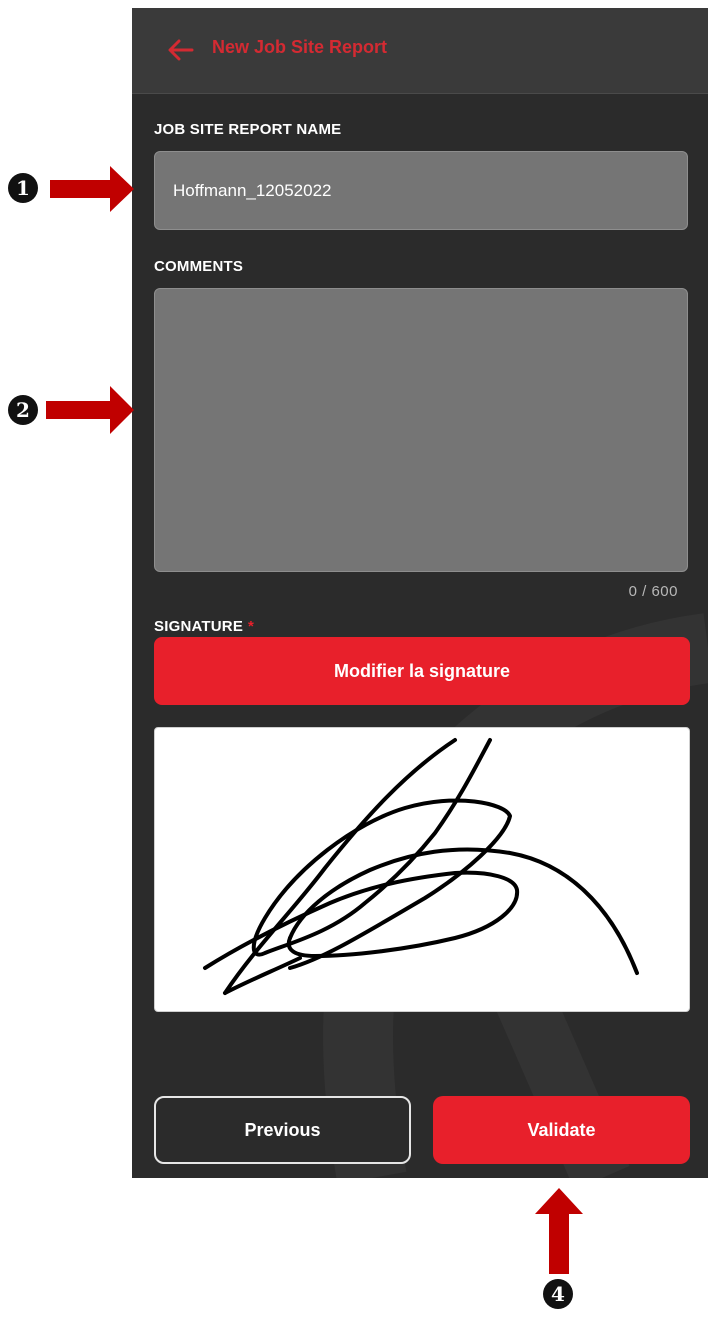 Image resolution: width=708 pixels, height=1319 pixels. Describe the element at coordinates (420, 51) in the screenshot. I see `app-bar: New Job Site Report` at that location.